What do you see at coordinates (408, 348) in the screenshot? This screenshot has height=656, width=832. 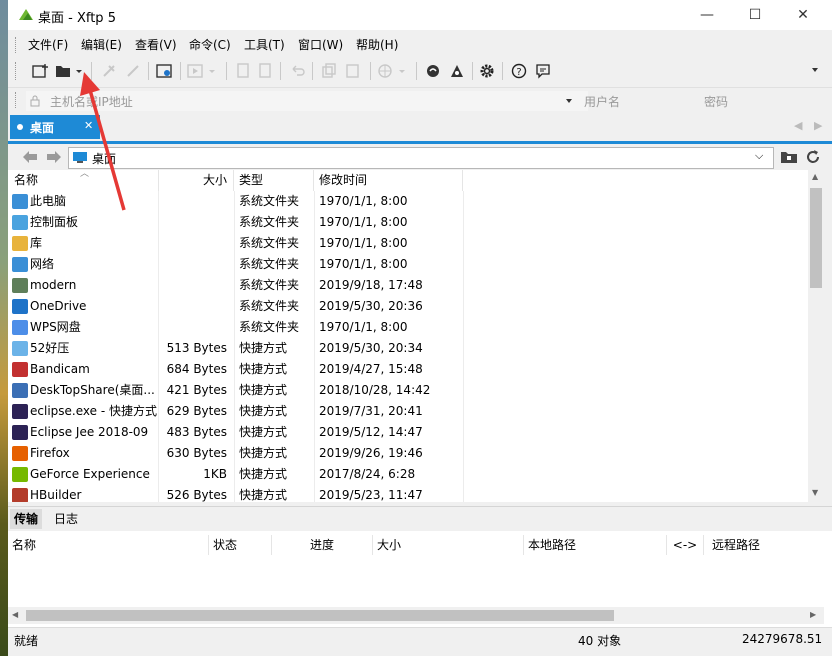 I see `file-row: 52好压 513 Bytes 快捷方式 2019/5/30, 20:34` at bounding box center [408, 348].